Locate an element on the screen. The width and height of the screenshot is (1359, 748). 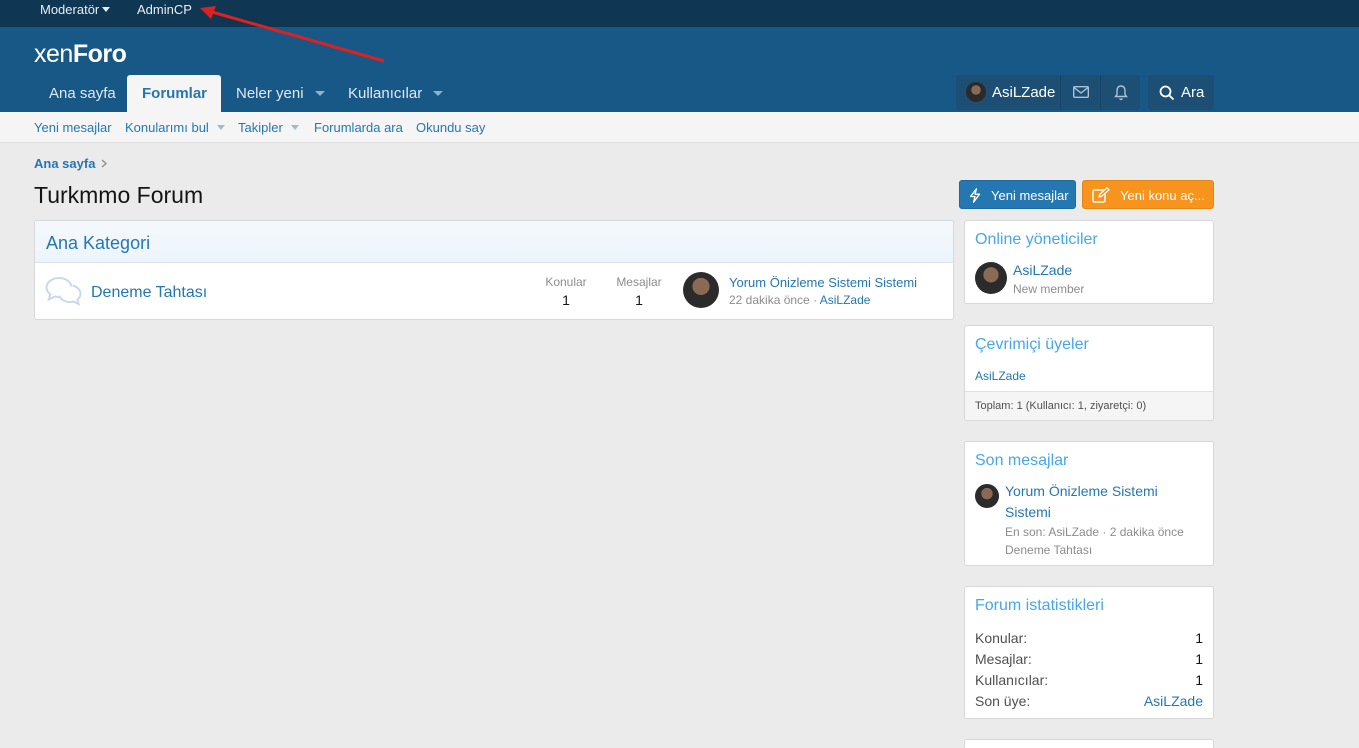
tab-home-label: Ana sayfa is located at coordinates (82, 93).